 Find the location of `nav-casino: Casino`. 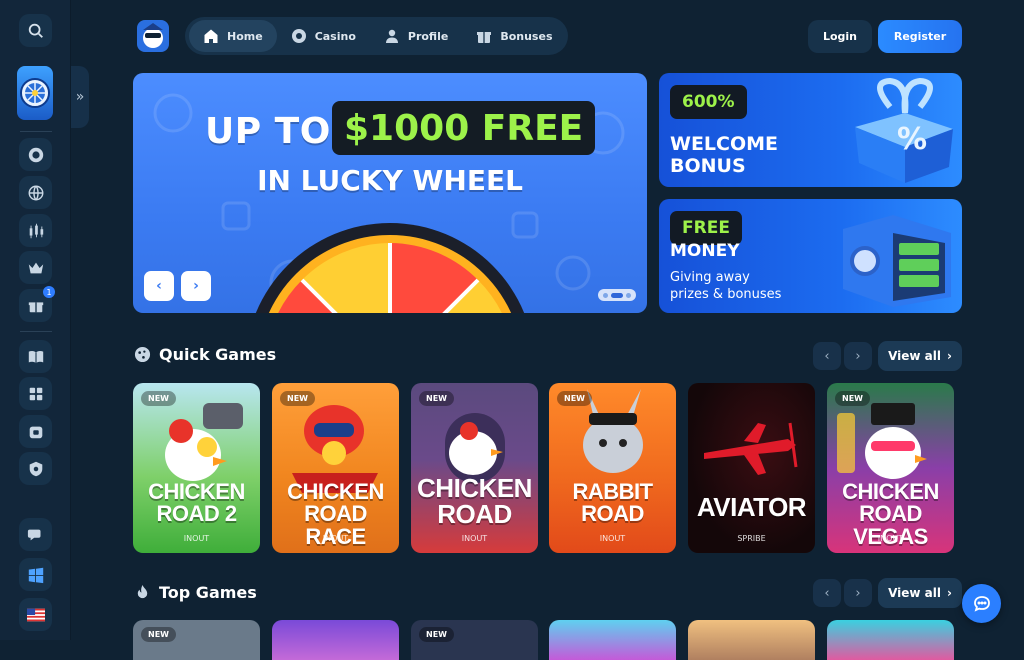

nav-casino: Casino is located at coordinates (323, 36).